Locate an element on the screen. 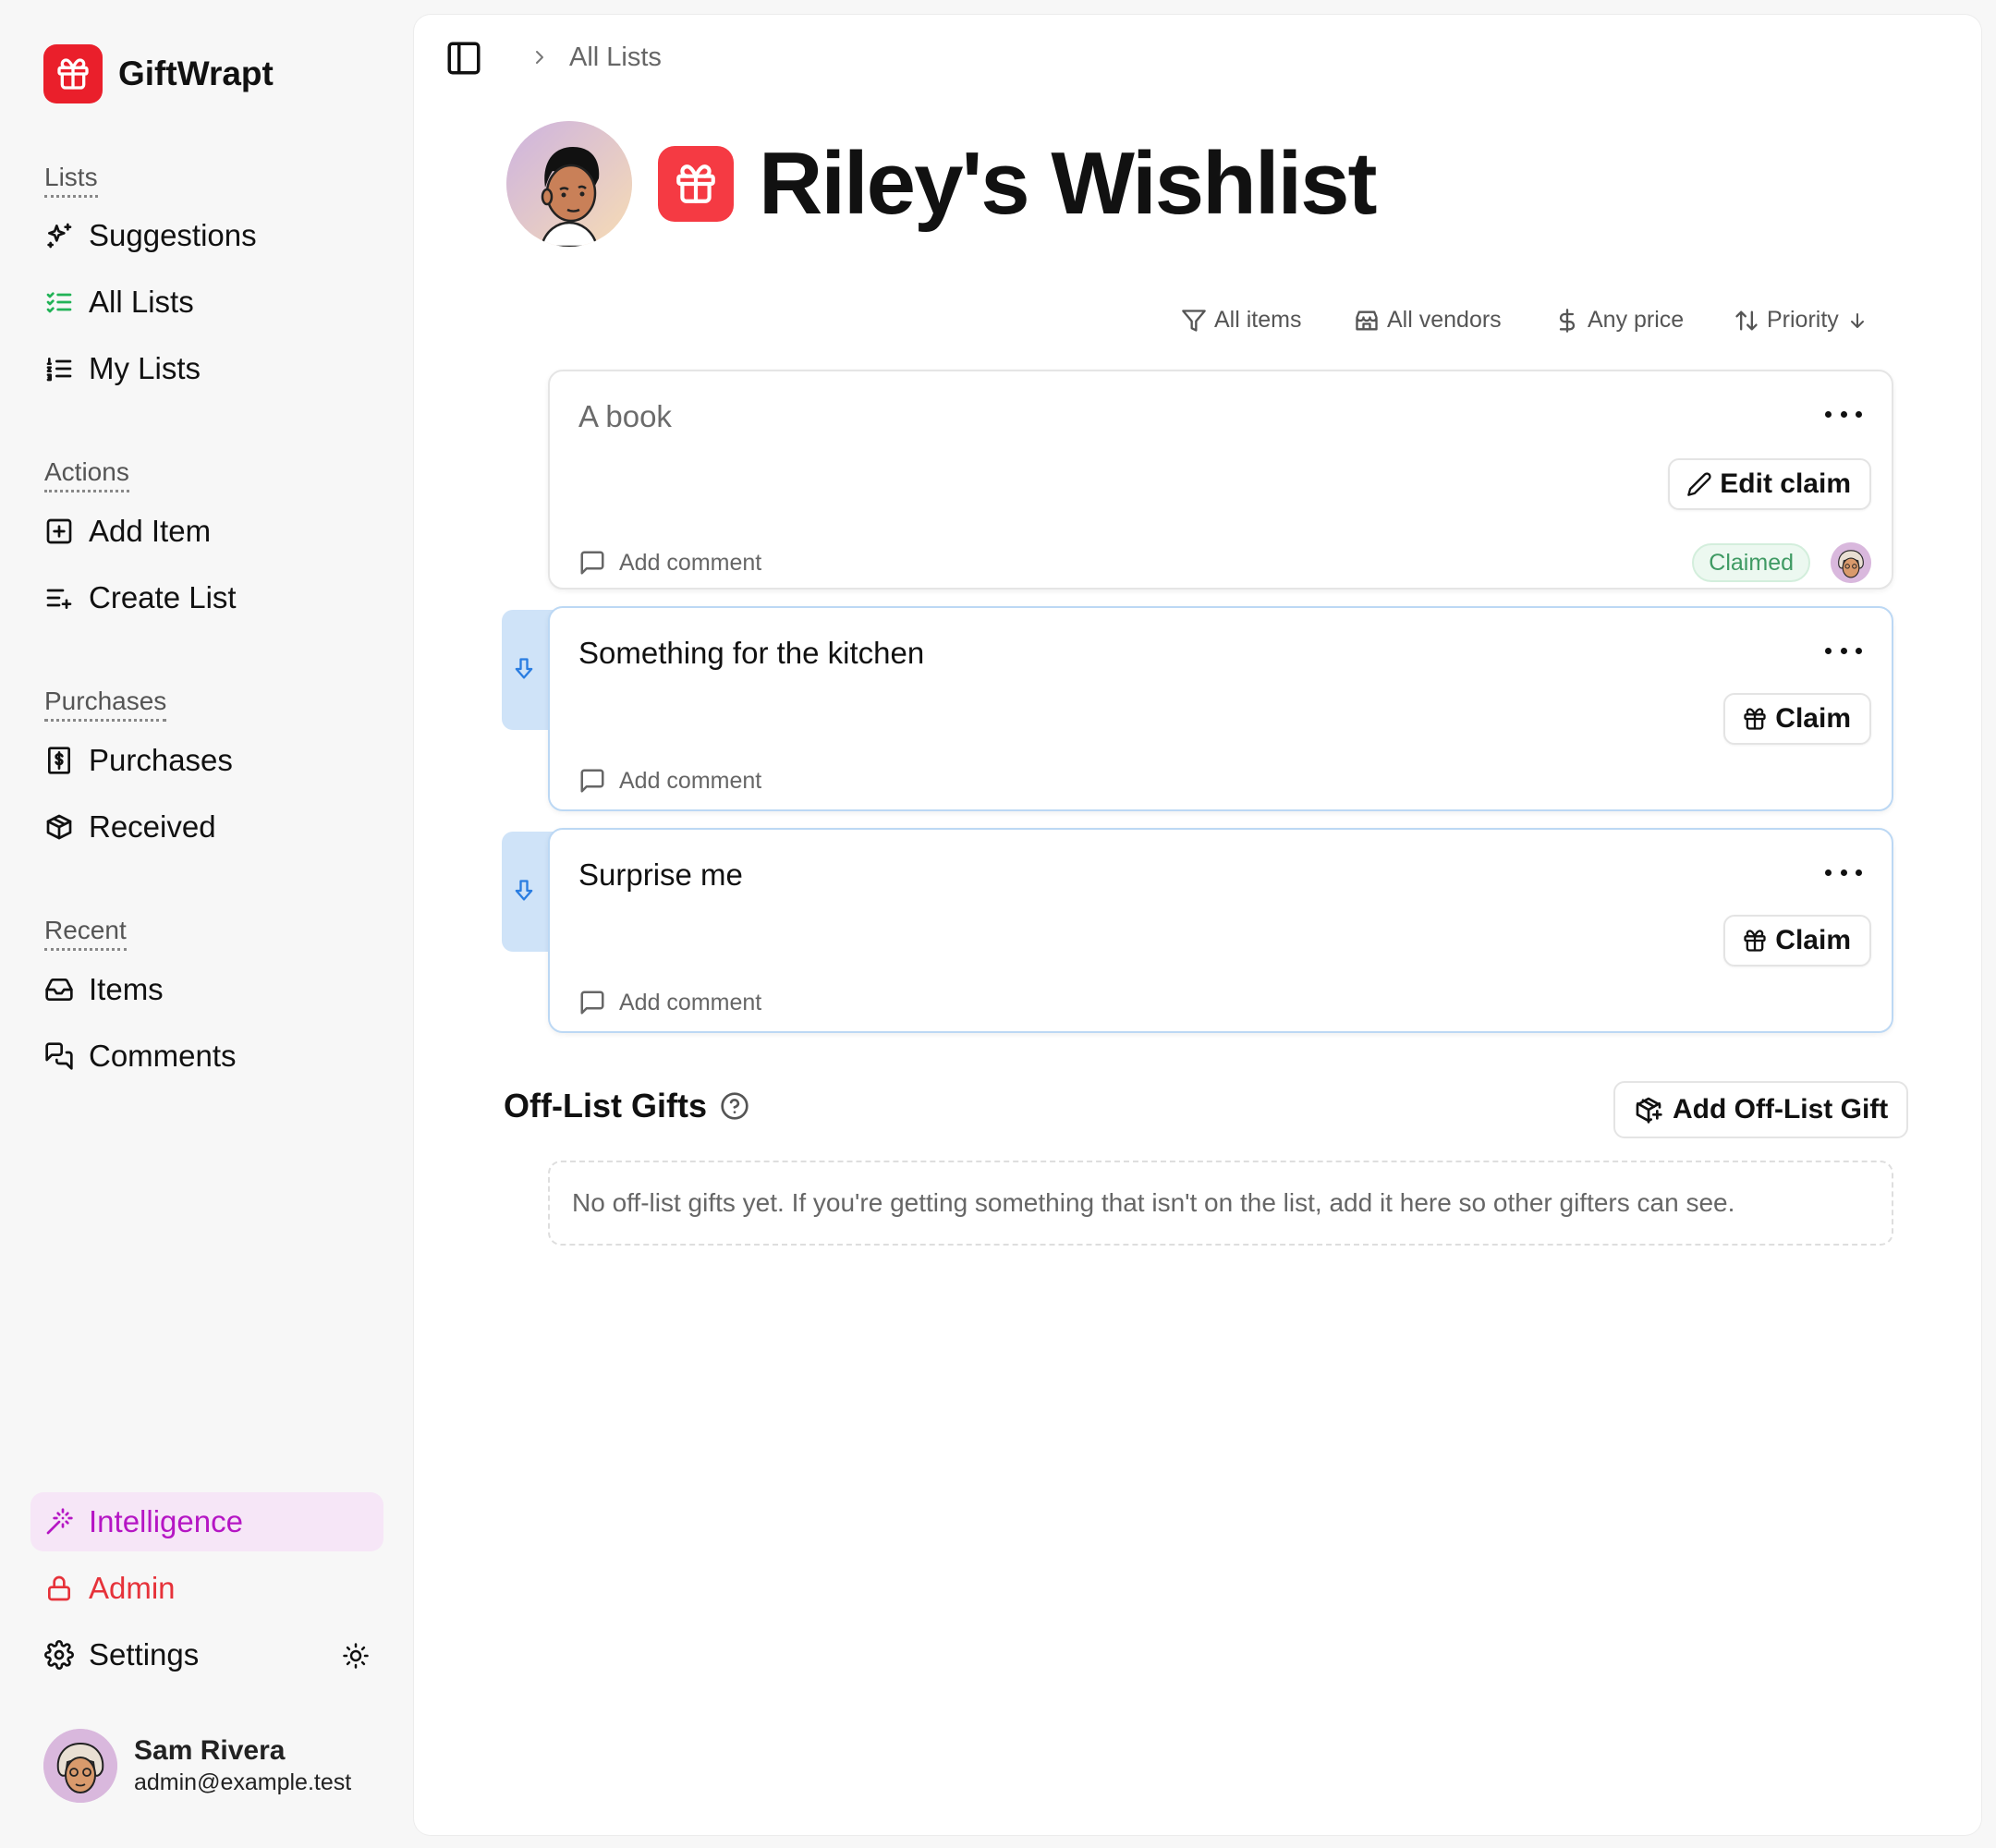  app-name: GiftWrapt is located at coordinates (196, 73).